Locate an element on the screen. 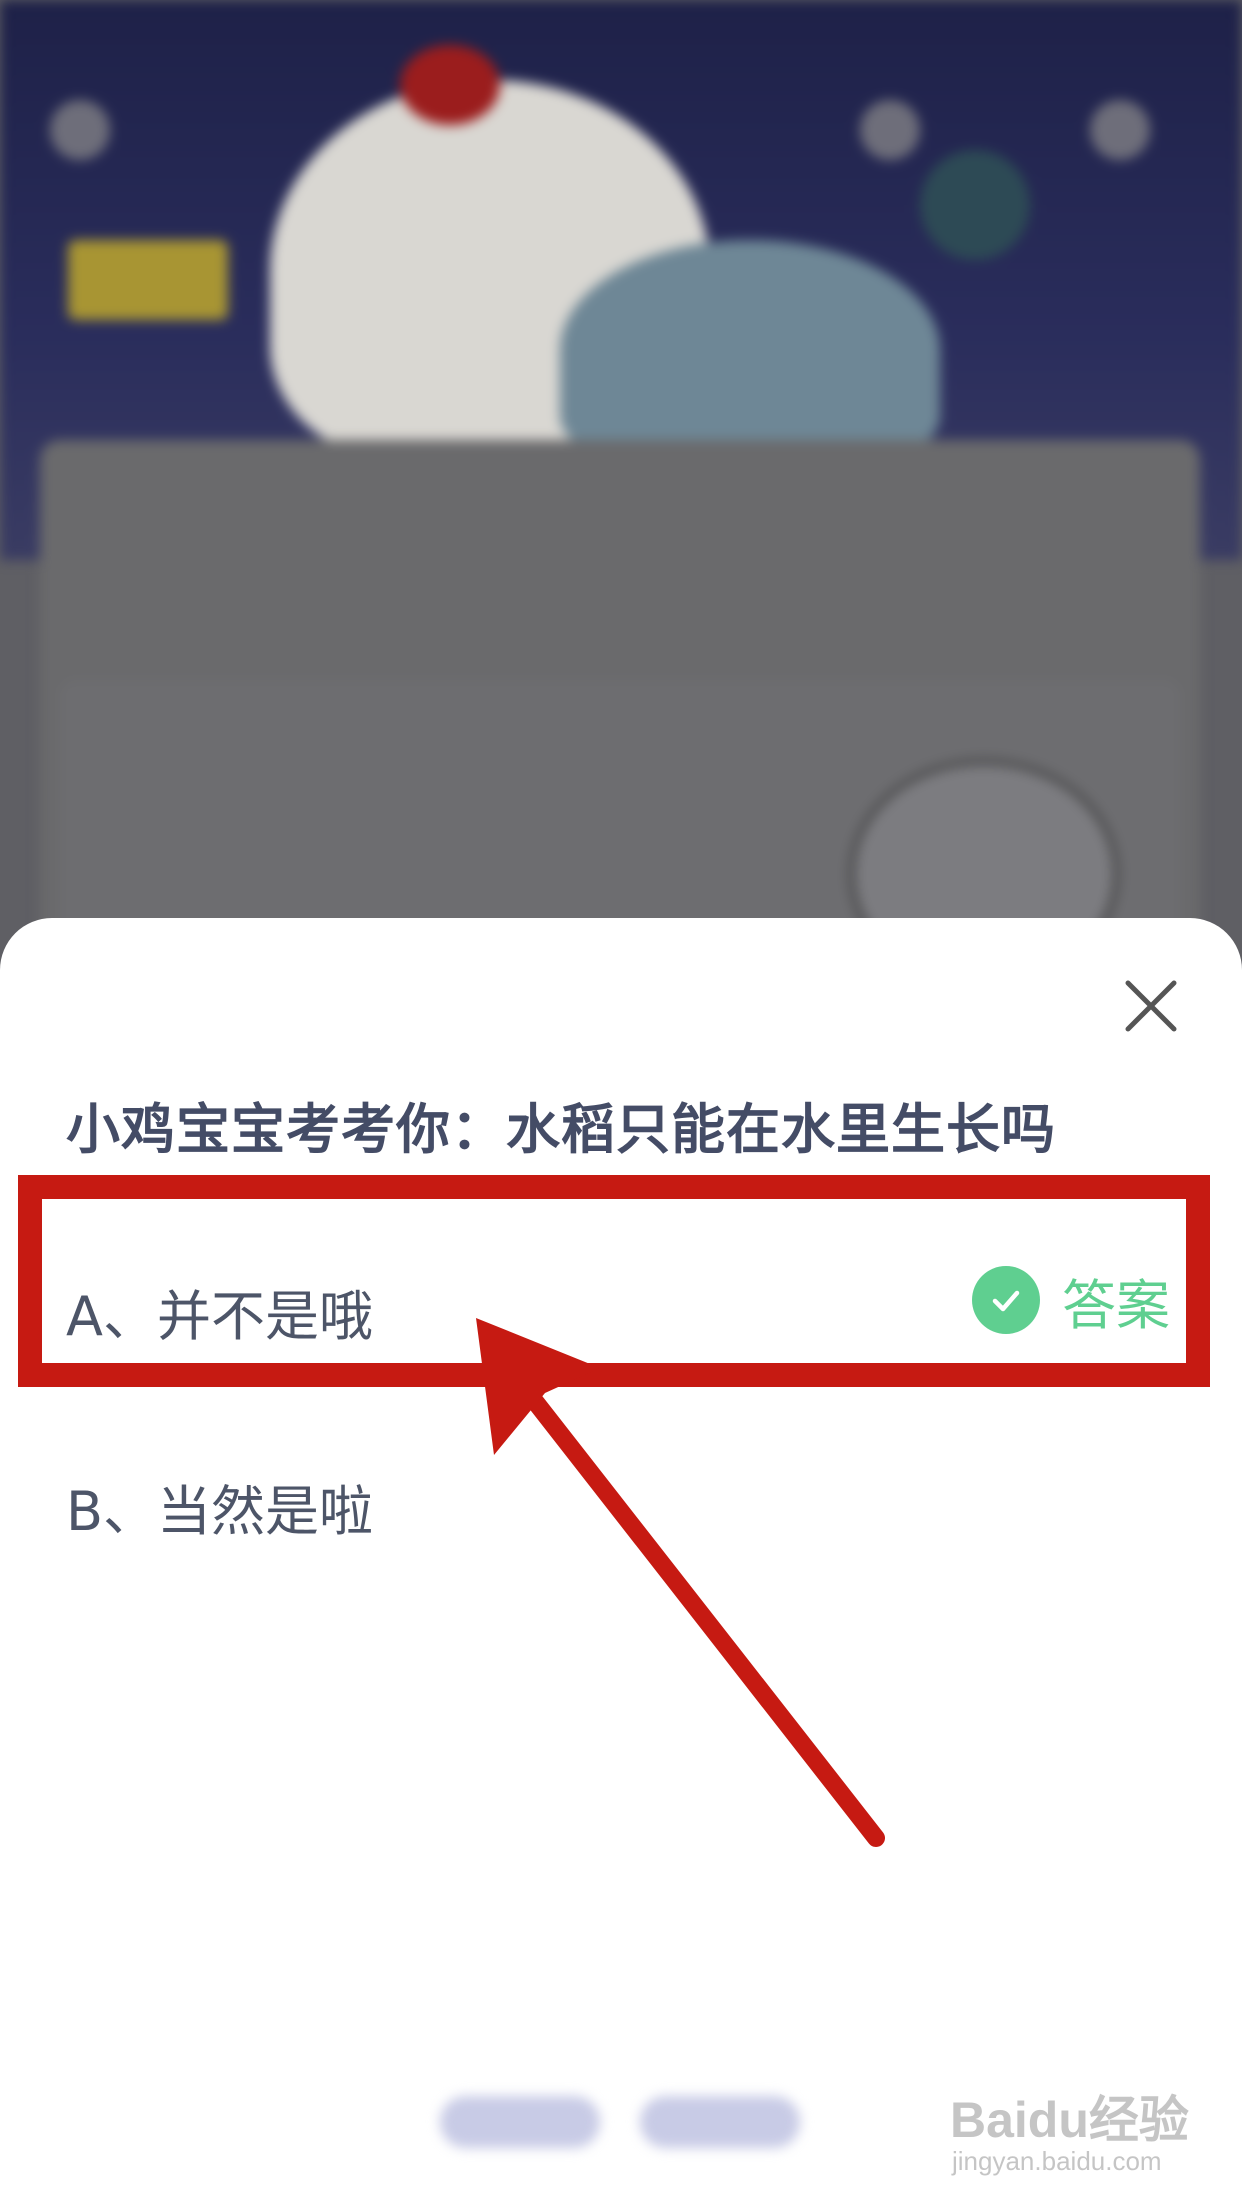  option-b-label: B、当然是啦 is located at coordinates (220, 1511).